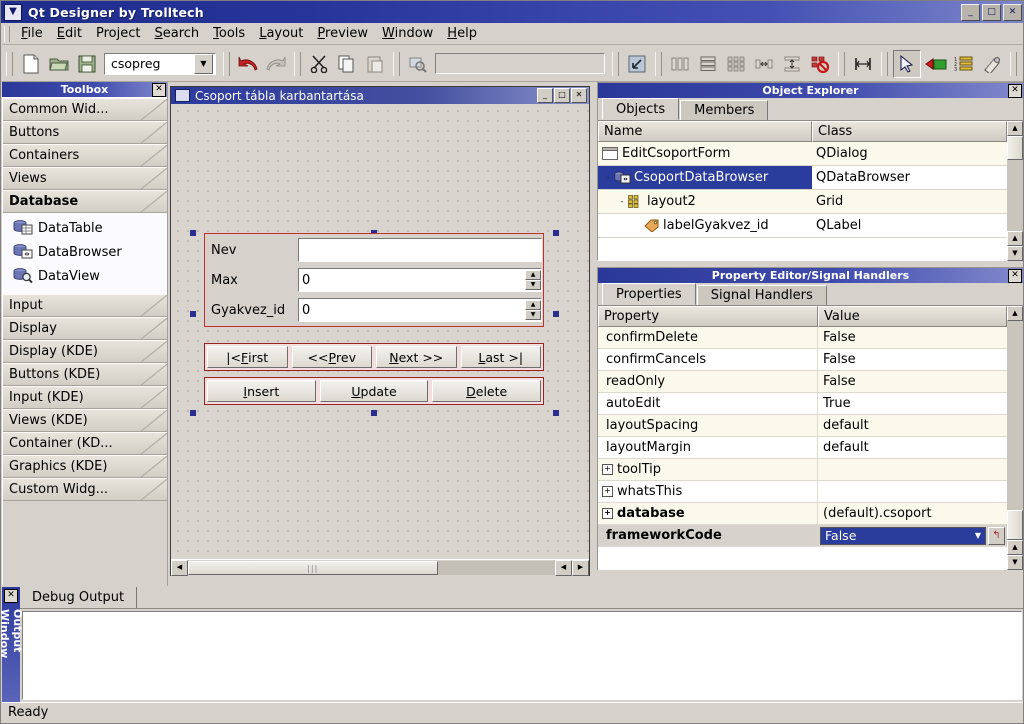  Describe the element at coordinates (1015, 253) in the screenshot. I see `scroll-down-icon: ▼` at that location.